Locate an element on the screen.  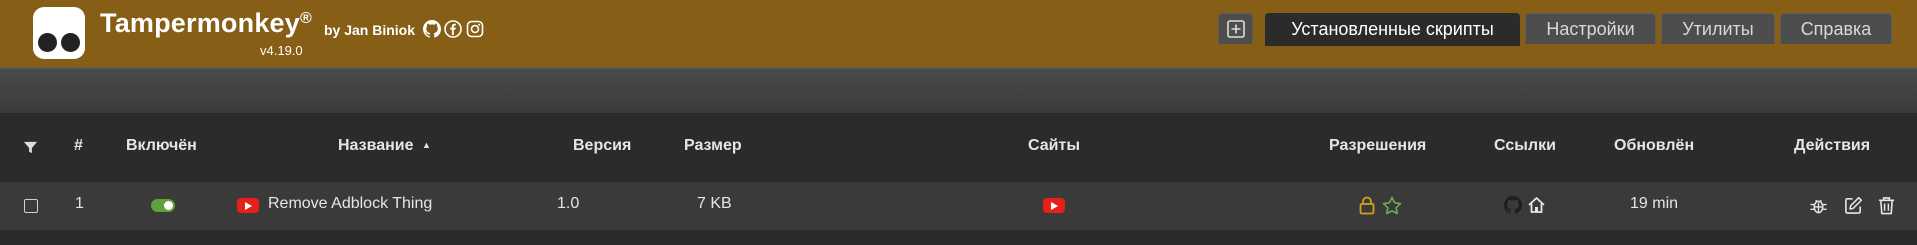
row-select-checkbox is located at coordinates (31, 206).